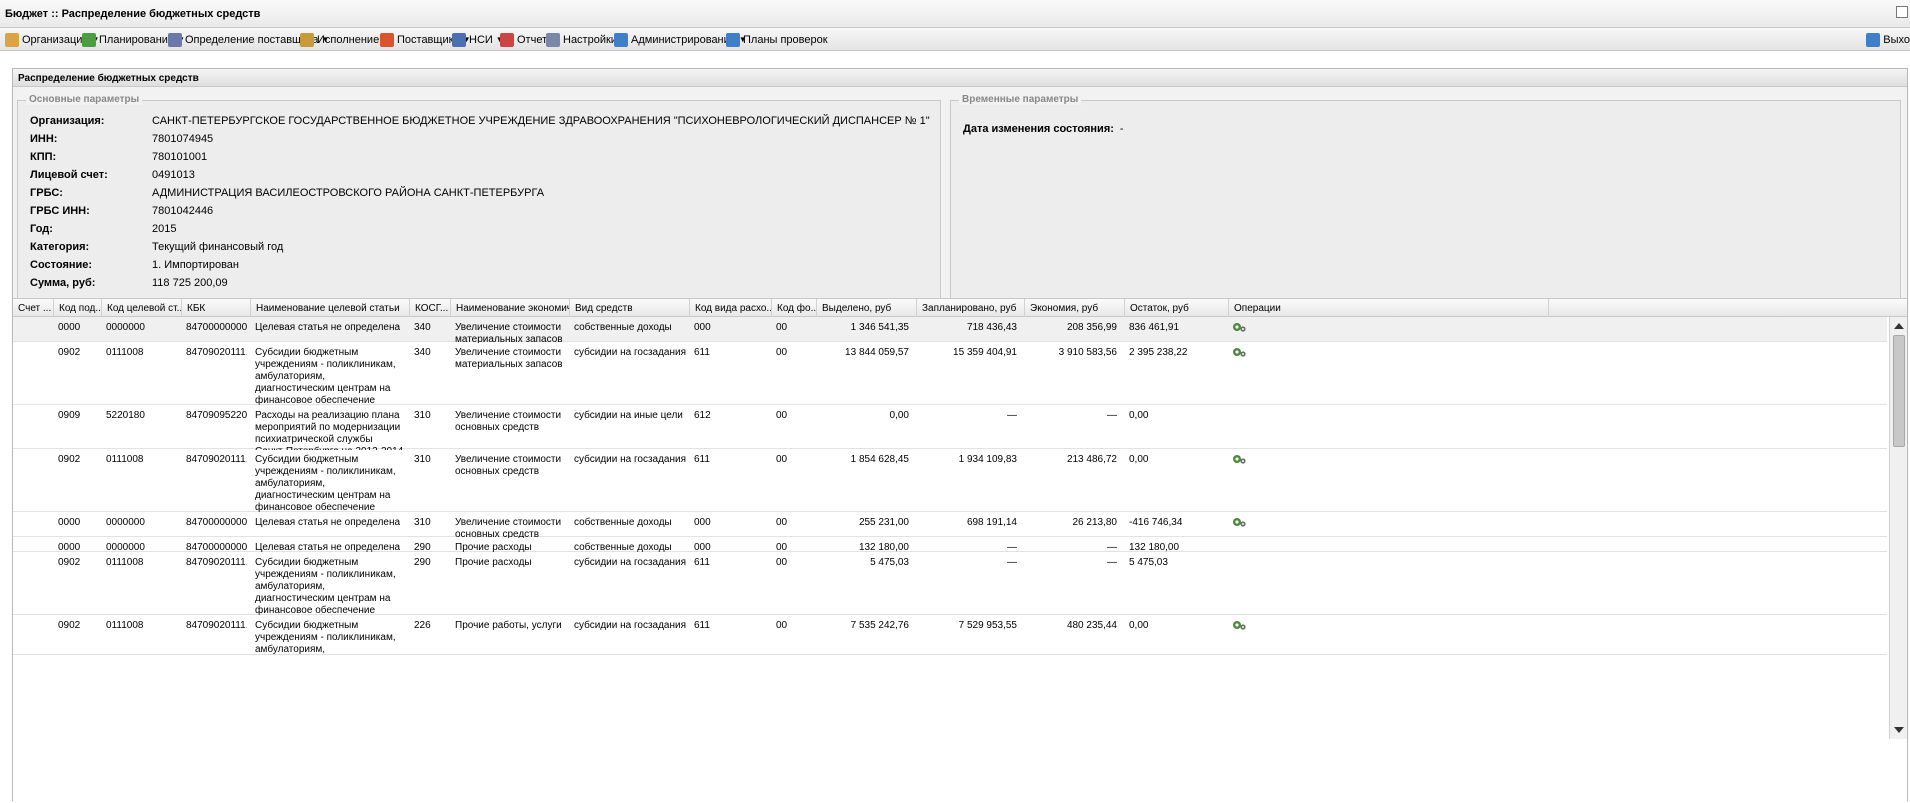 Image resolution: width=1910 pixels, height=803 pixels. I want to click on column-header: Операции, so click(1389, 308).